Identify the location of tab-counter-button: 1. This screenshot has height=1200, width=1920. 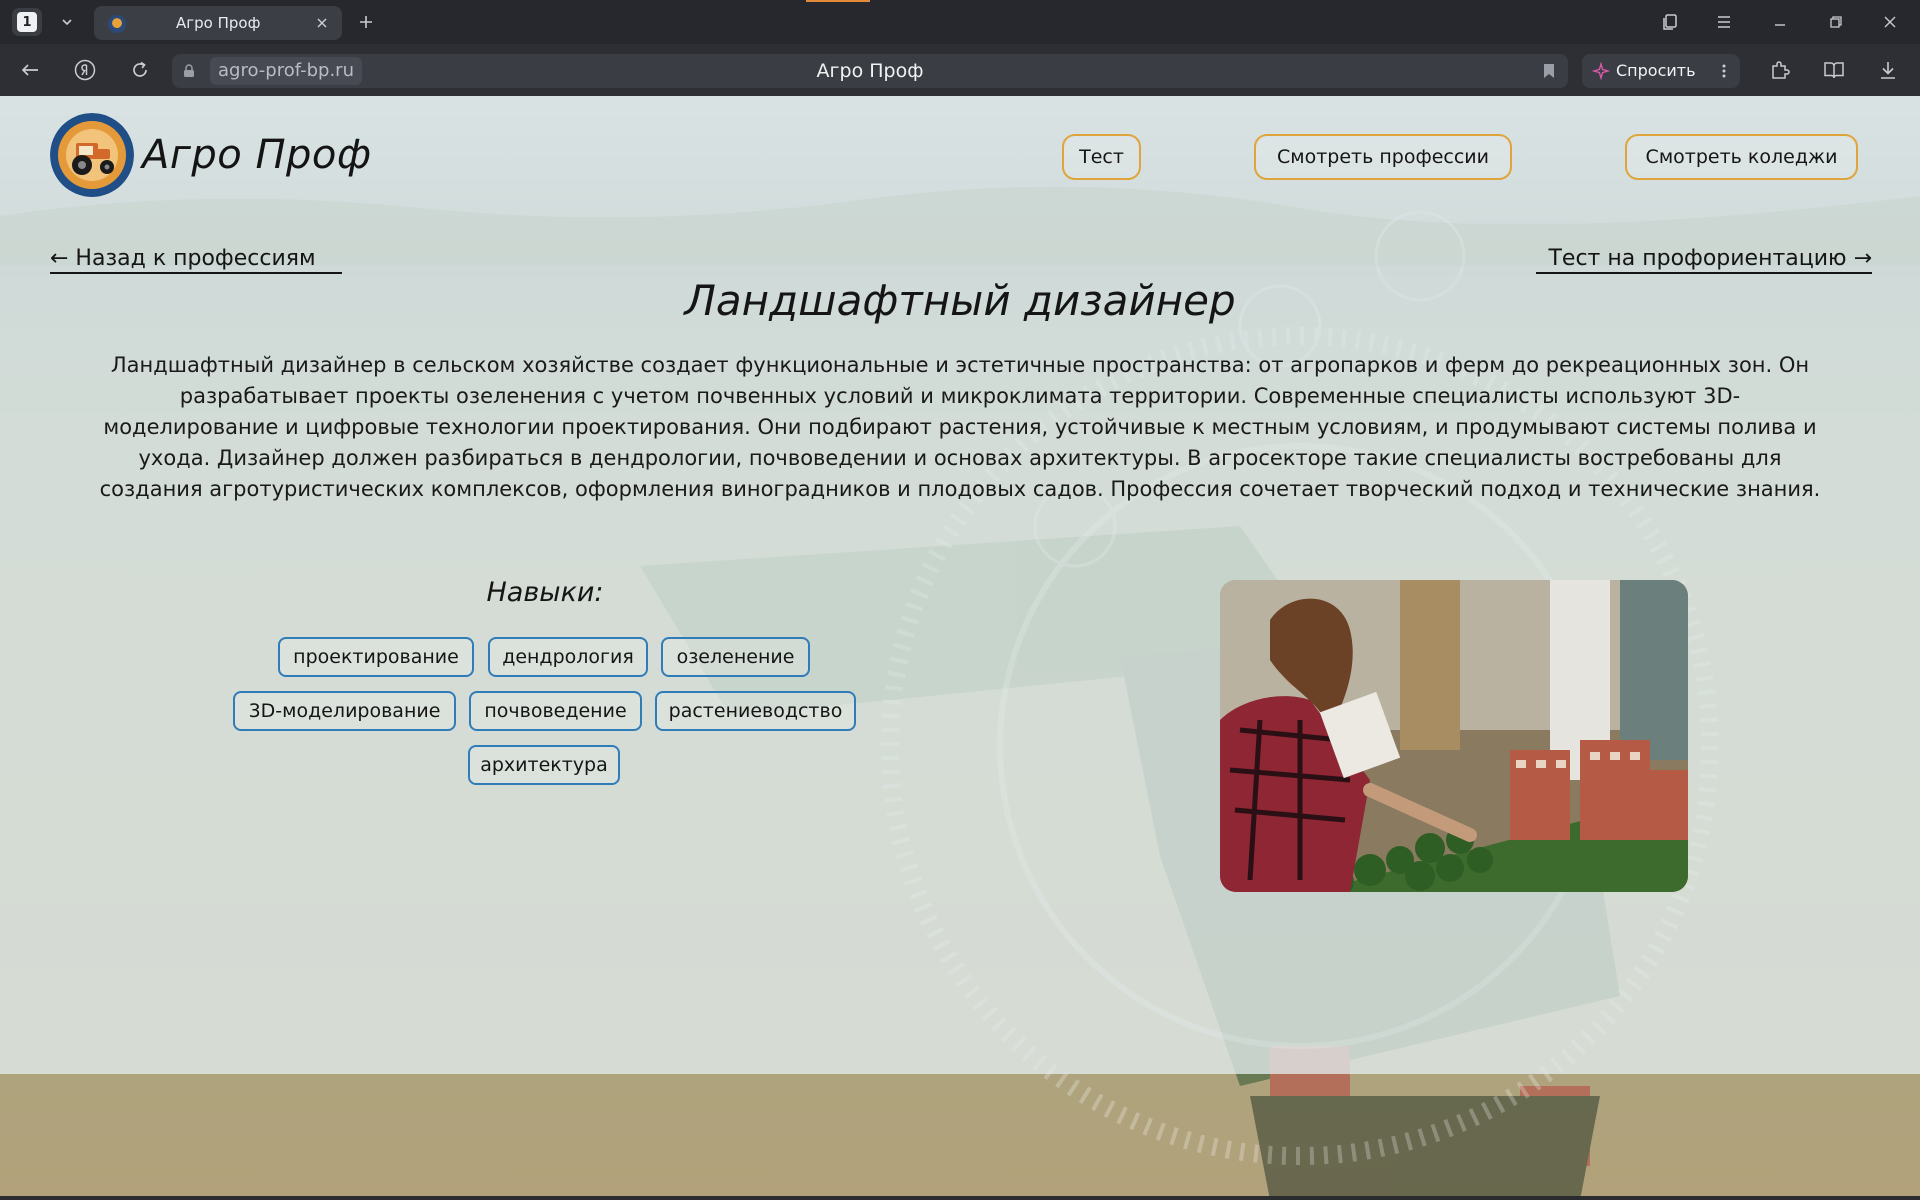
(27, 22).